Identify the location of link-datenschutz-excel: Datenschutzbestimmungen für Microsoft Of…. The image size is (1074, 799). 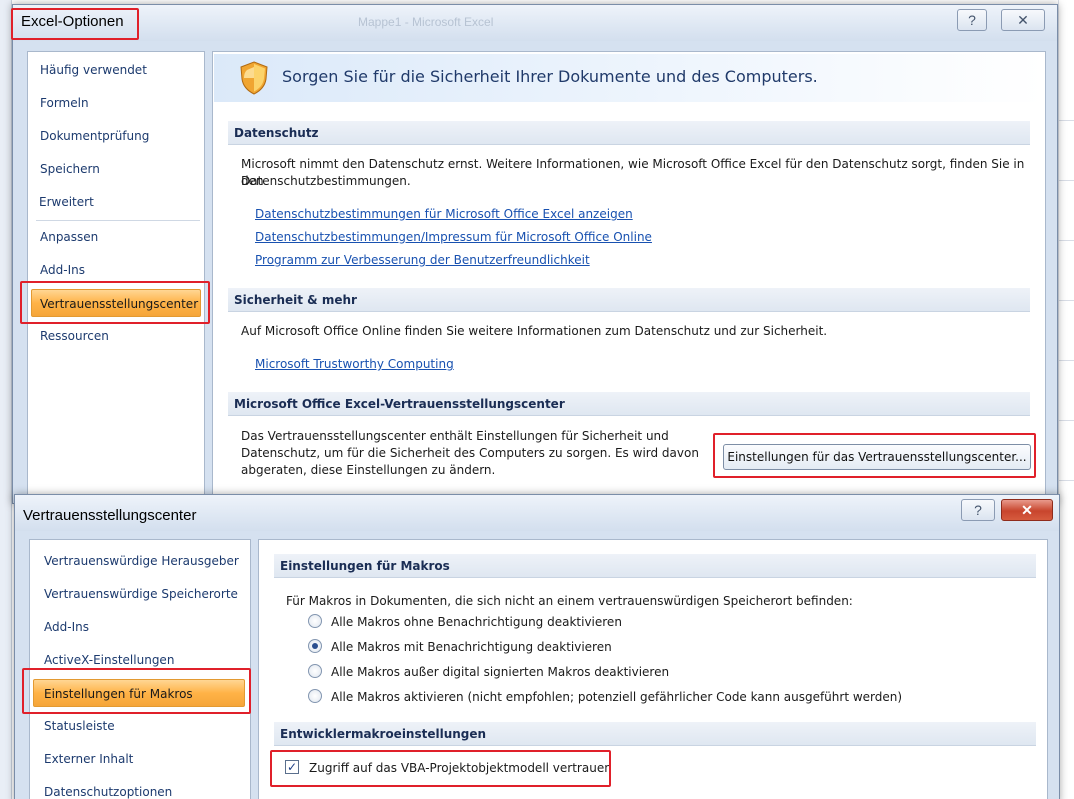
(444, 214).